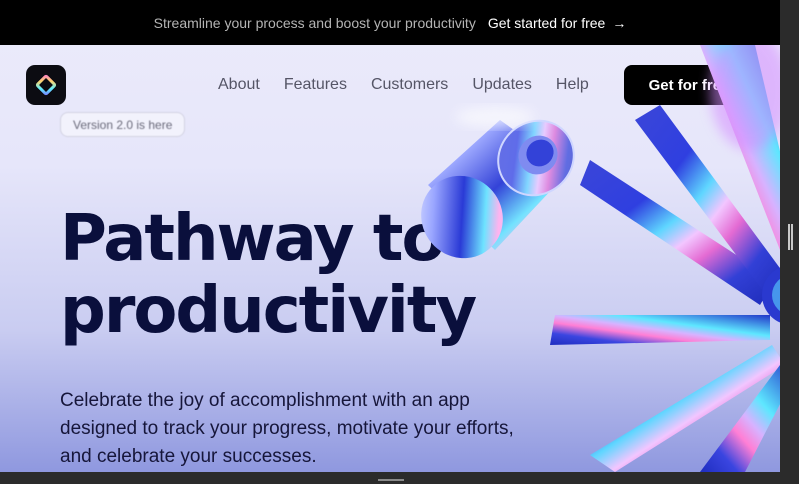  Describe the element at coordinates (315, 85) in the screenshot. I see `nav-link-features: Features` at that location.